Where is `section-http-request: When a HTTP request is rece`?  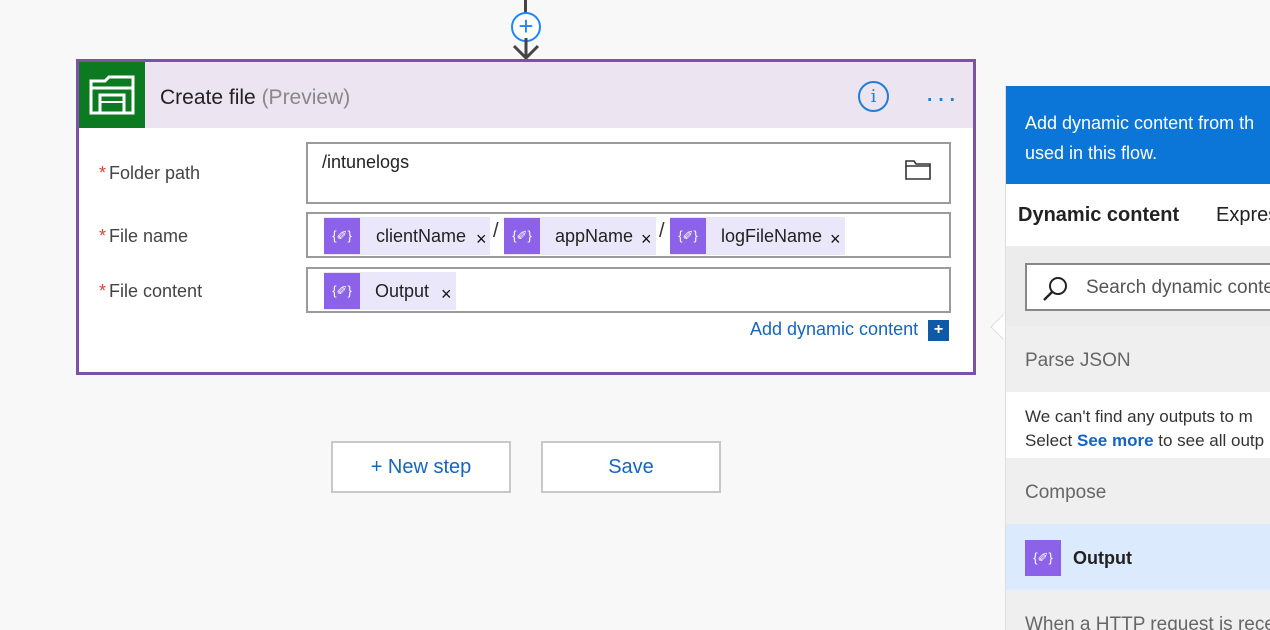 section-http-request: When a HTTP request is rece is located at coordinates (1138, 610).